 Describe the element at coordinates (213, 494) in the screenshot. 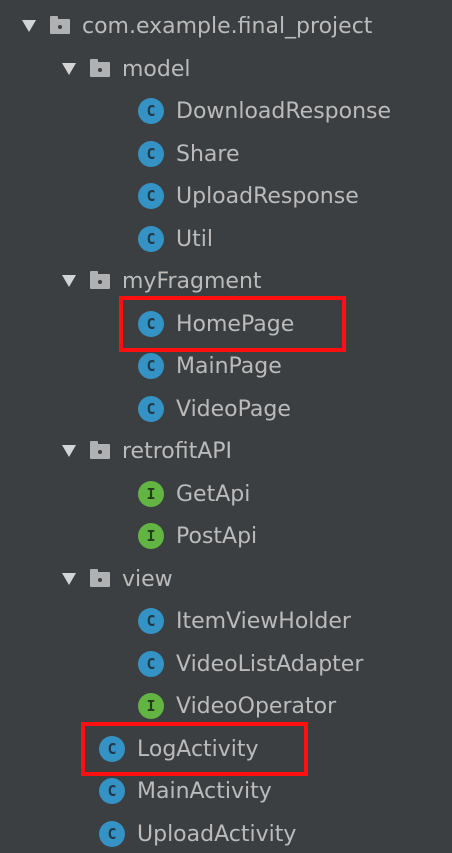

I see `tree-row-label: GetApi` at that location.